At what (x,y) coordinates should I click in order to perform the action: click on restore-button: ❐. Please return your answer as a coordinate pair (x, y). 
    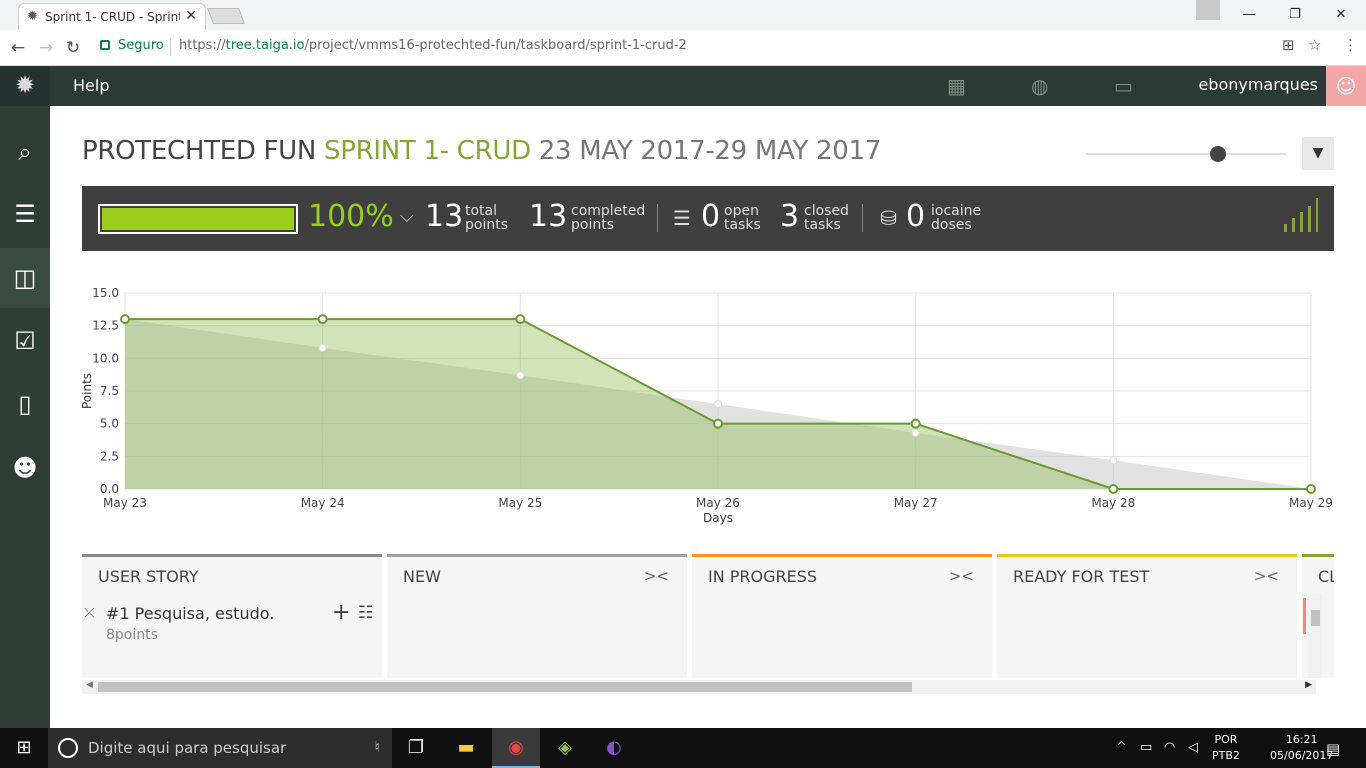
    Looking at the image, I should click on (1295, 15).